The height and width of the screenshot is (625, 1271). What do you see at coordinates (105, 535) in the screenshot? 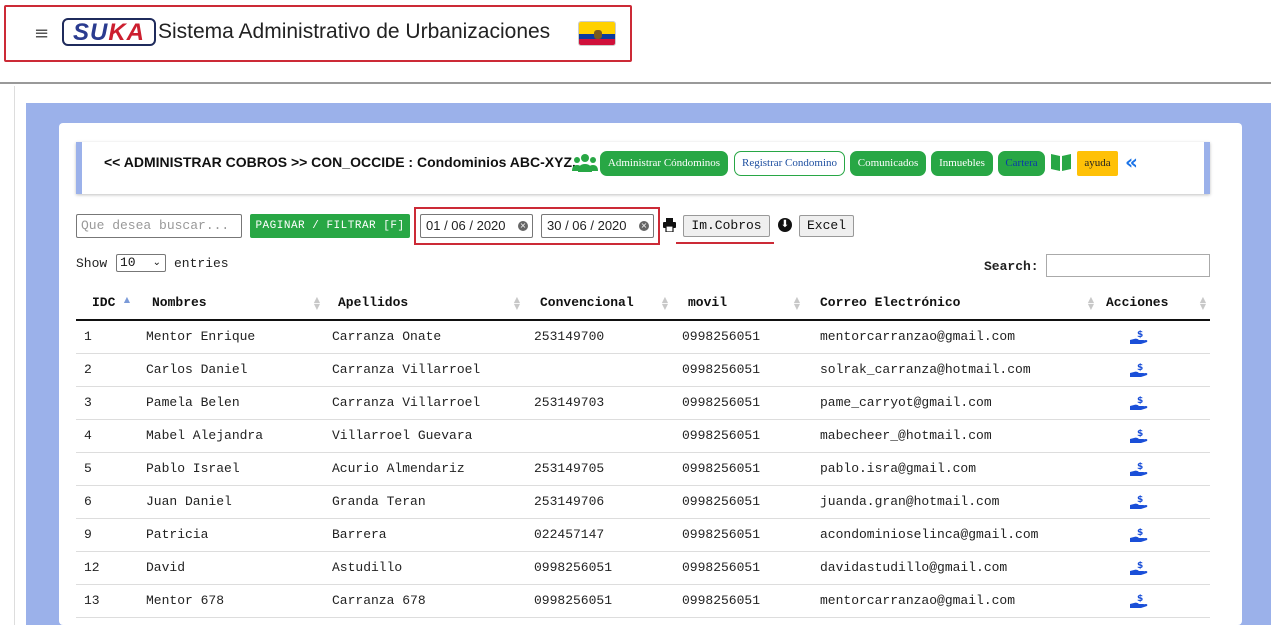
I see `cell-idc: 9` at bounding box center [105, 535].